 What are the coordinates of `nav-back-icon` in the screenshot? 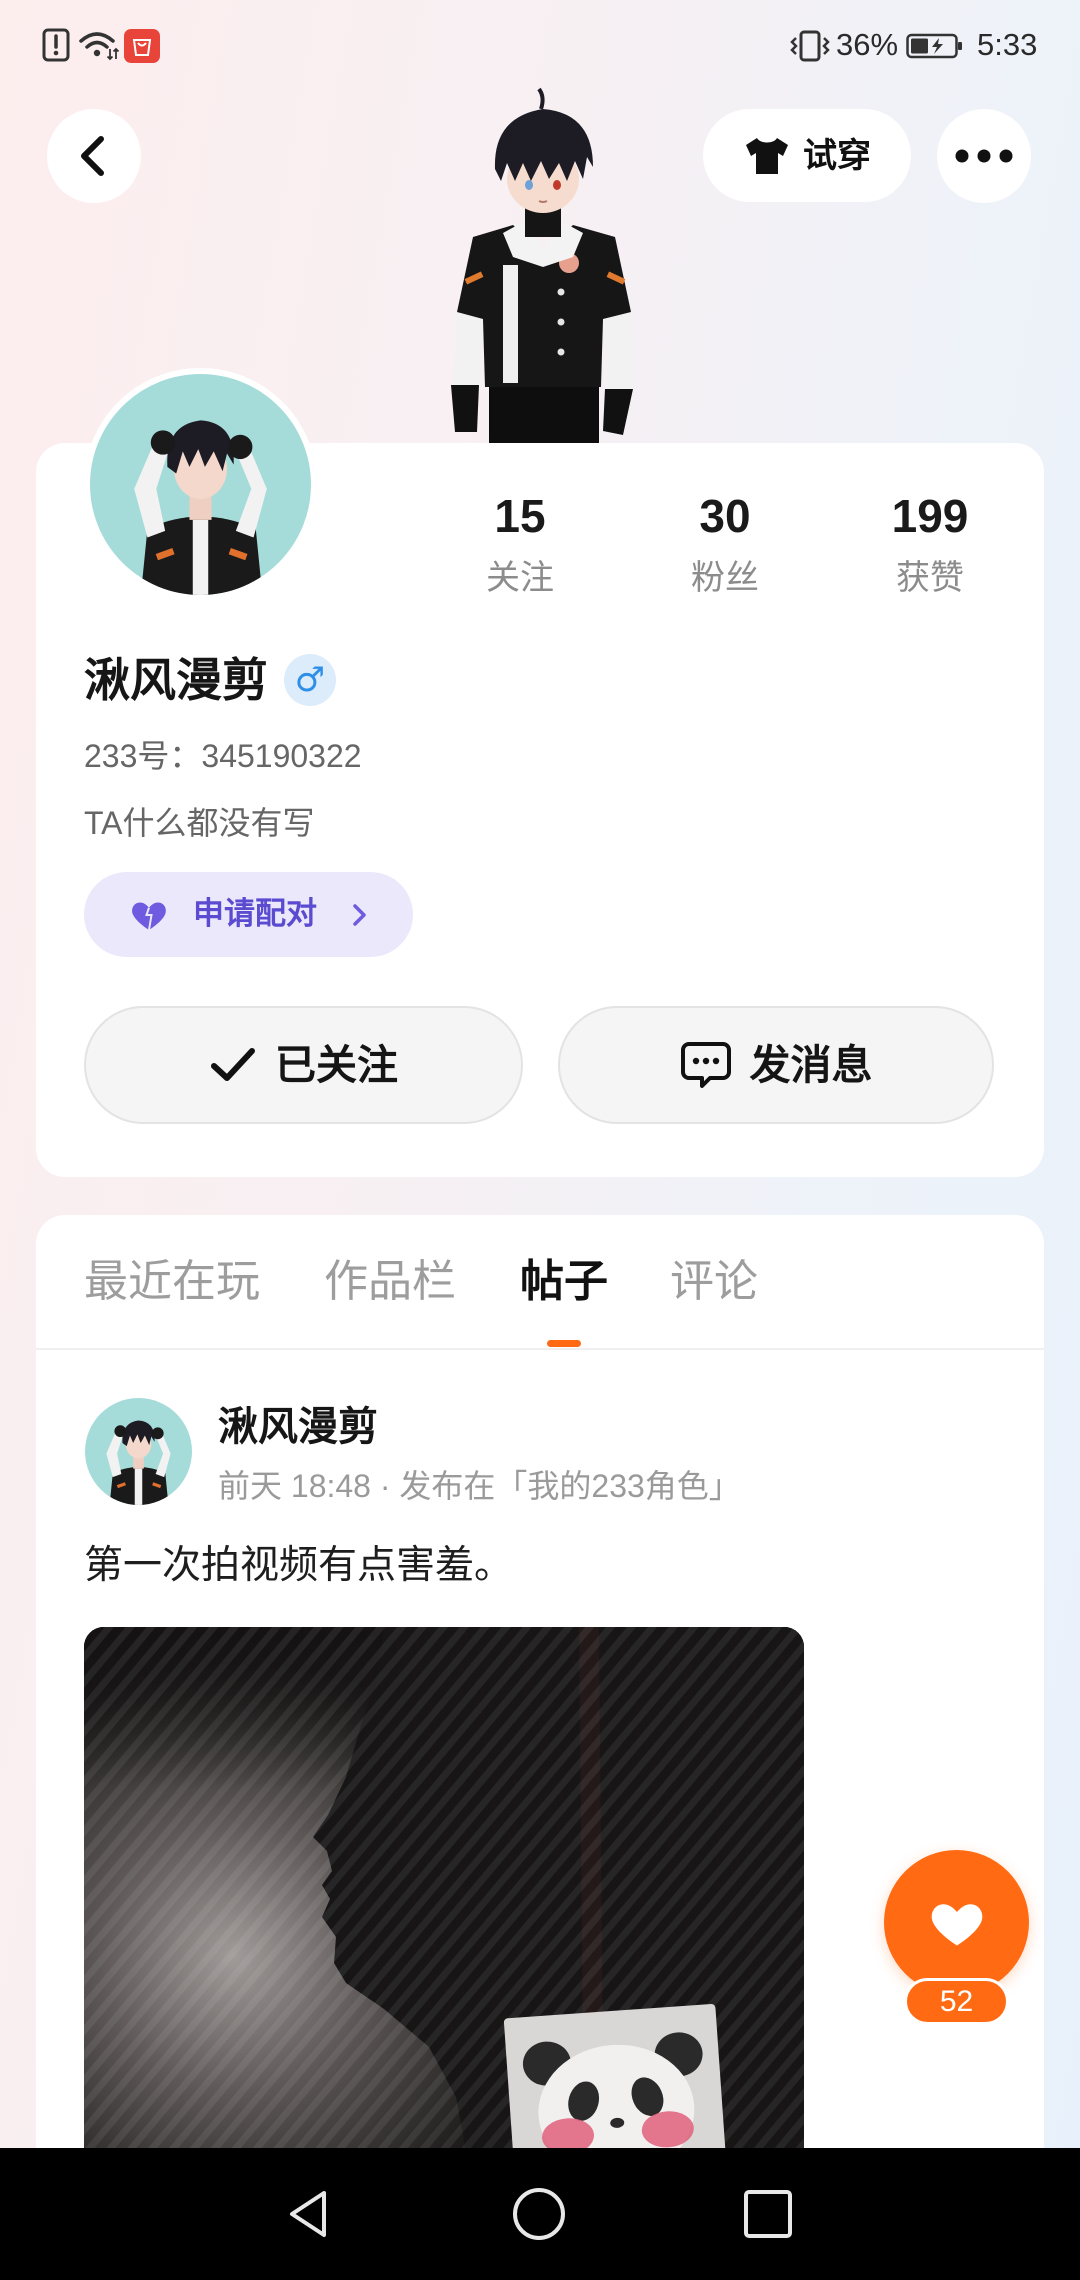 It's located at (308, 2214).